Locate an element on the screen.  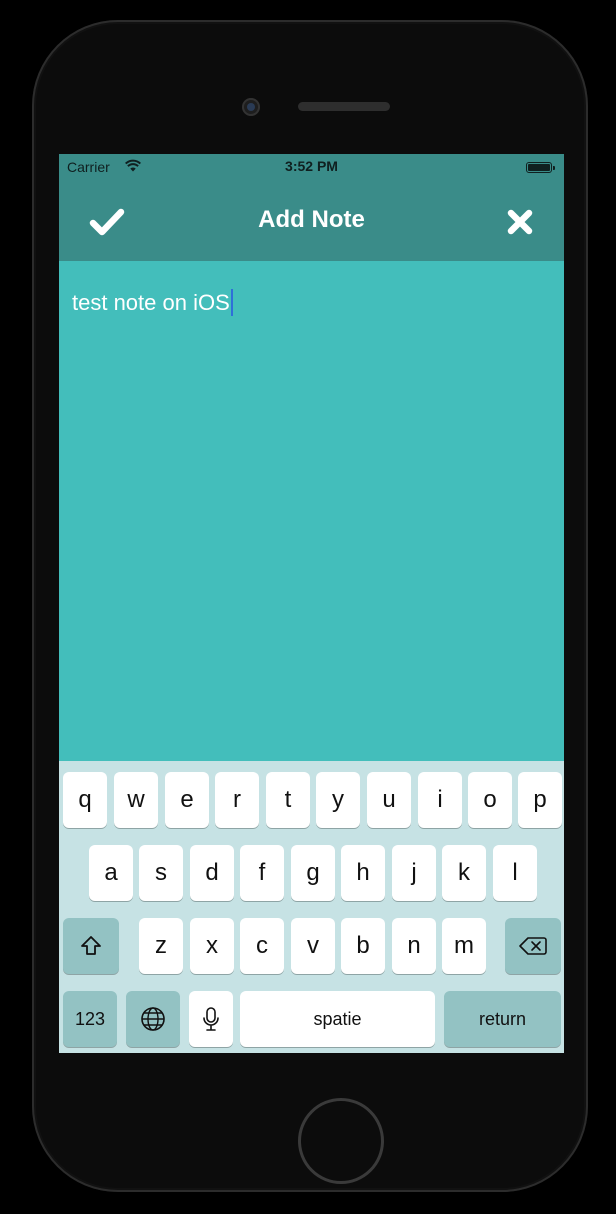
microphone-icon is located at coordinates (211, 1019).